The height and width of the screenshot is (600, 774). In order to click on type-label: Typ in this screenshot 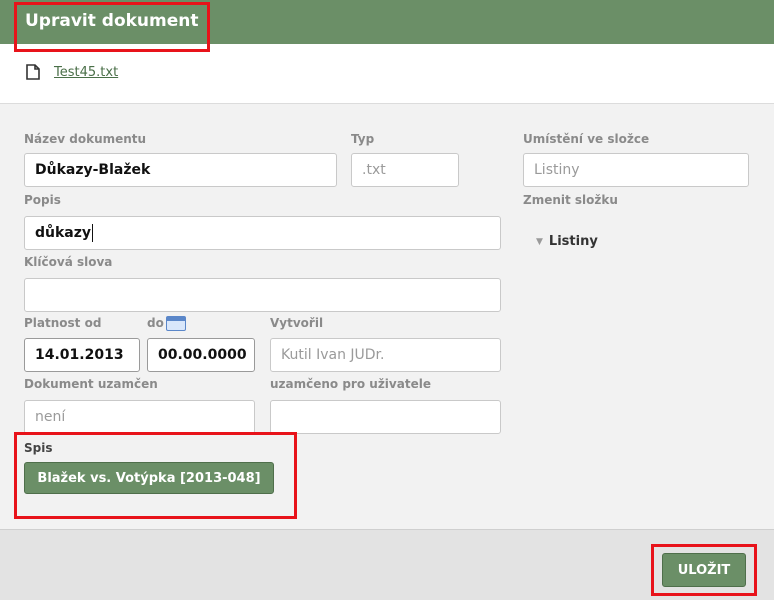, I will do `click(363, 139)`.